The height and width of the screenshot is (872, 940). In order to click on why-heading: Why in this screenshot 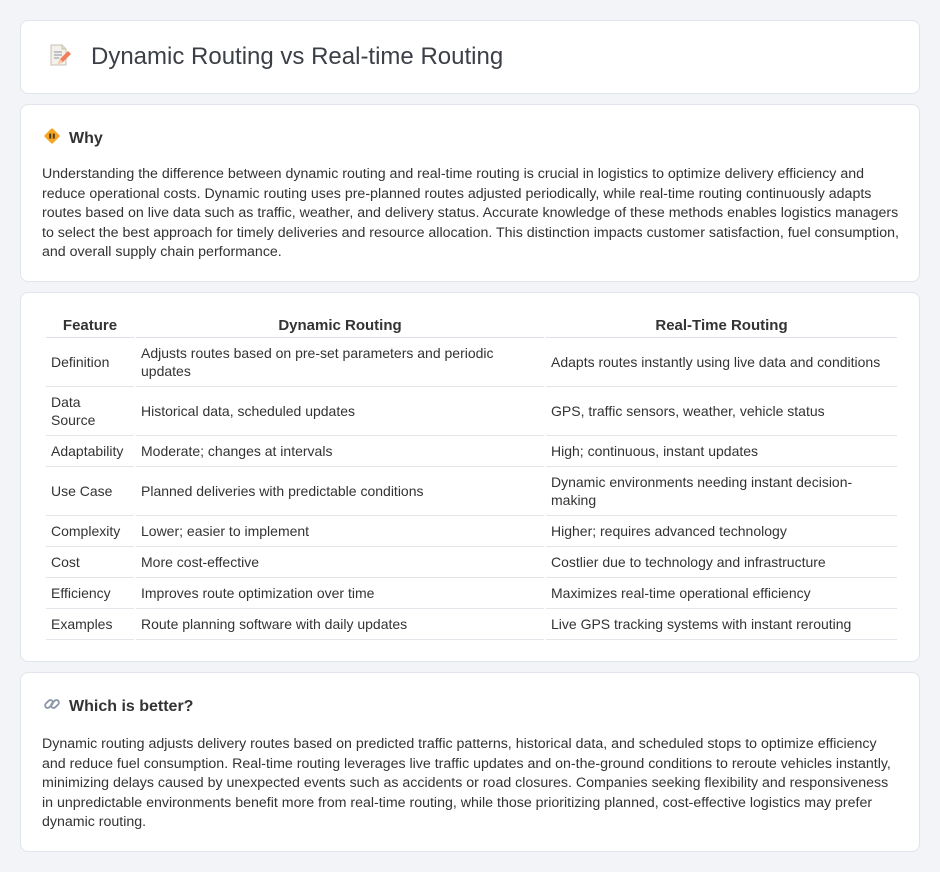, I will do `click(73, 138)`.